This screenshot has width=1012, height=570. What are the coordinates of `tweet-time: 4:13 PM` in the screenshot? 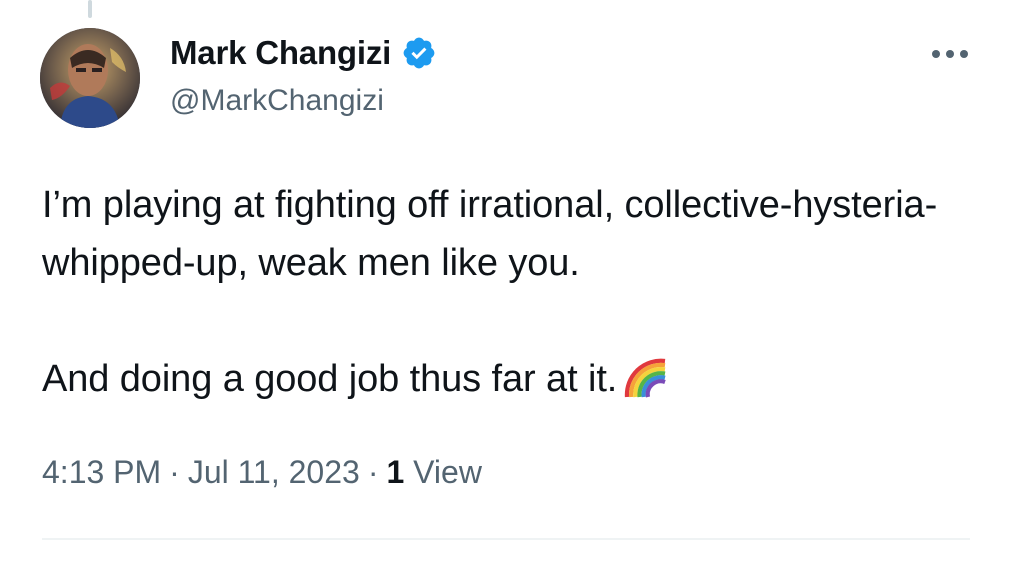 It's located at (101, 472).